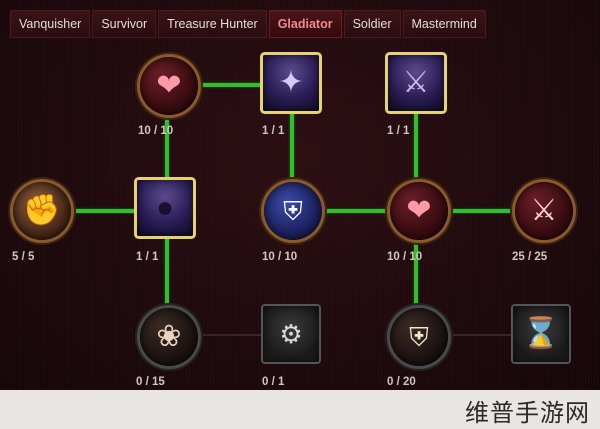  I want to click on talent-rank: 0 / 15, so click(150, 382).